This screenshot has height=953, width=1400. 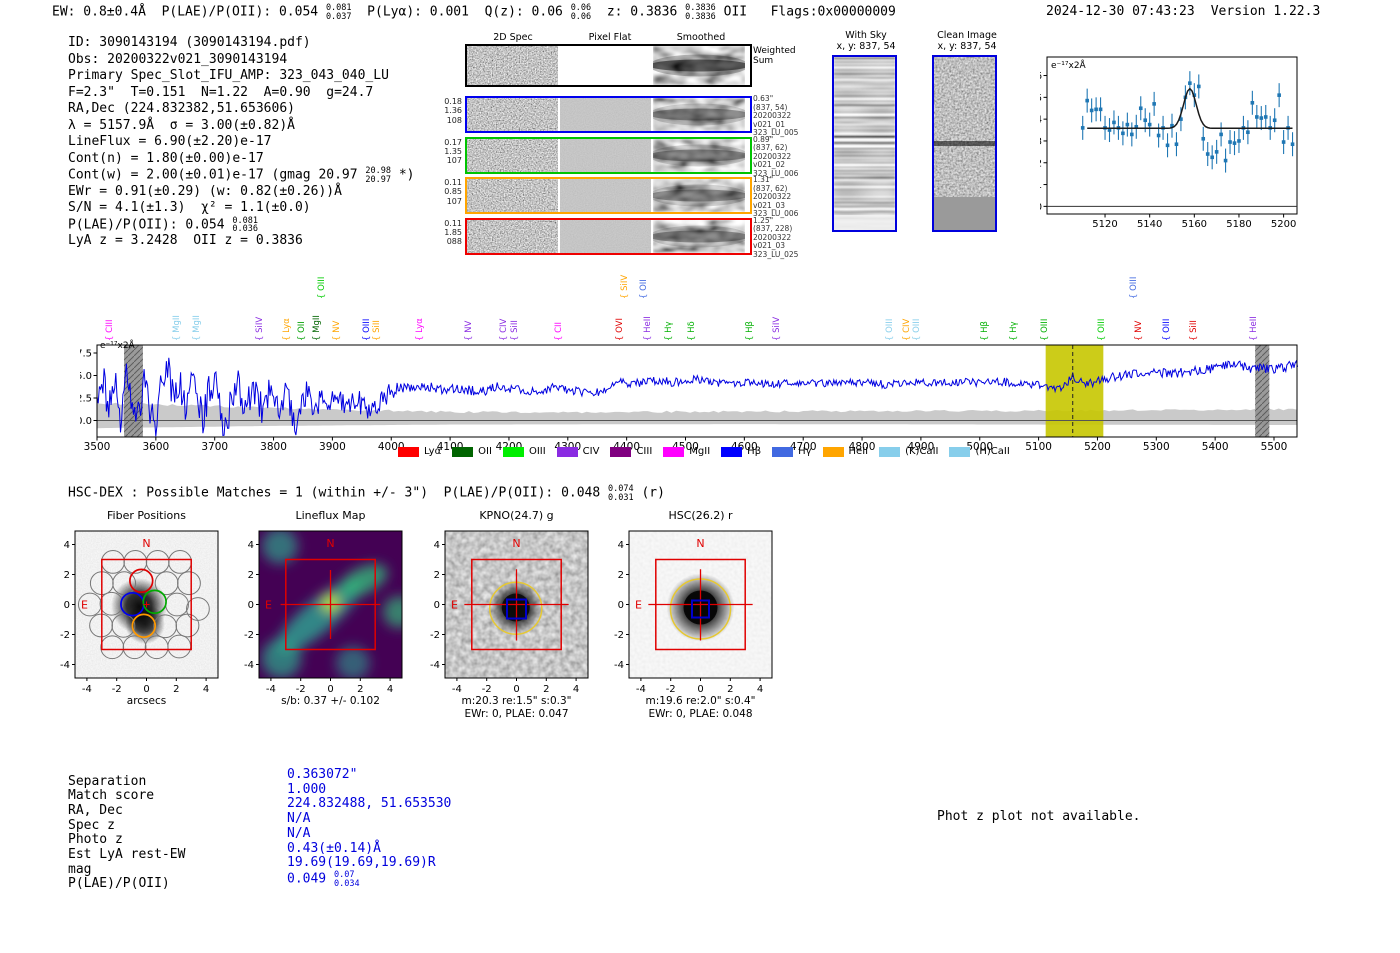 I want to click on match-table-label: Spec z, so click(x=91, y=825).